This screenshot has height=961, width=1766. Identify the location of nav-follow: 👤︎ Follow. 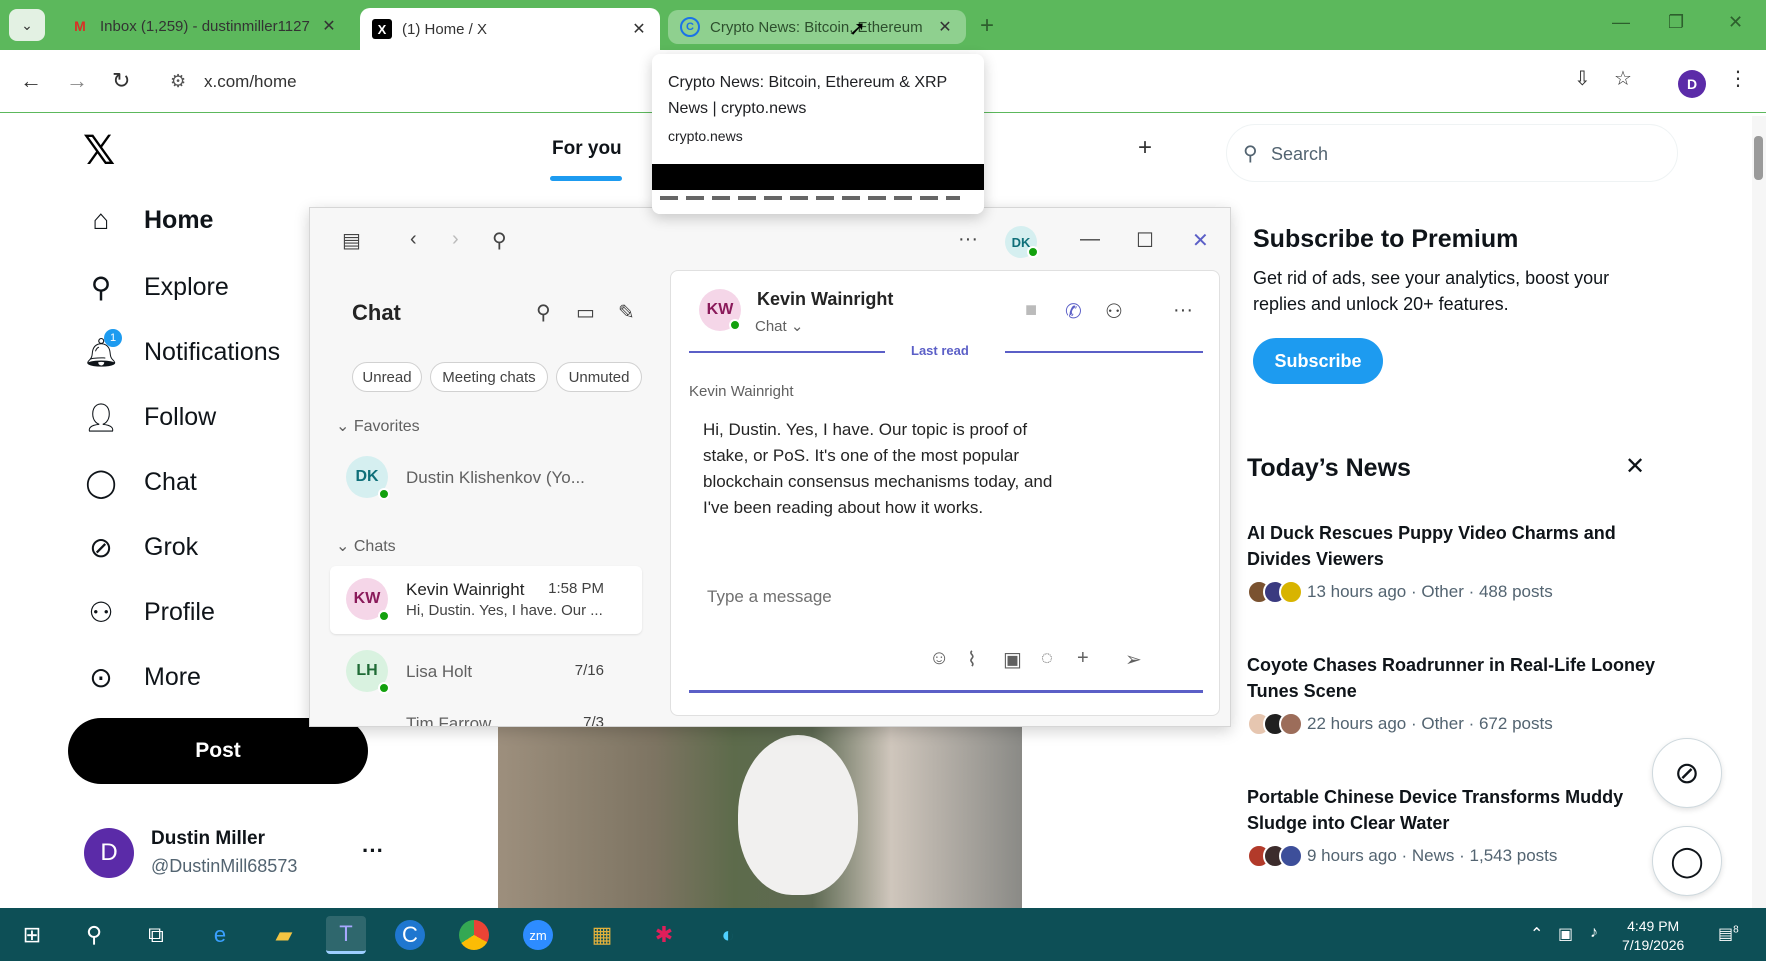
(149, 417).